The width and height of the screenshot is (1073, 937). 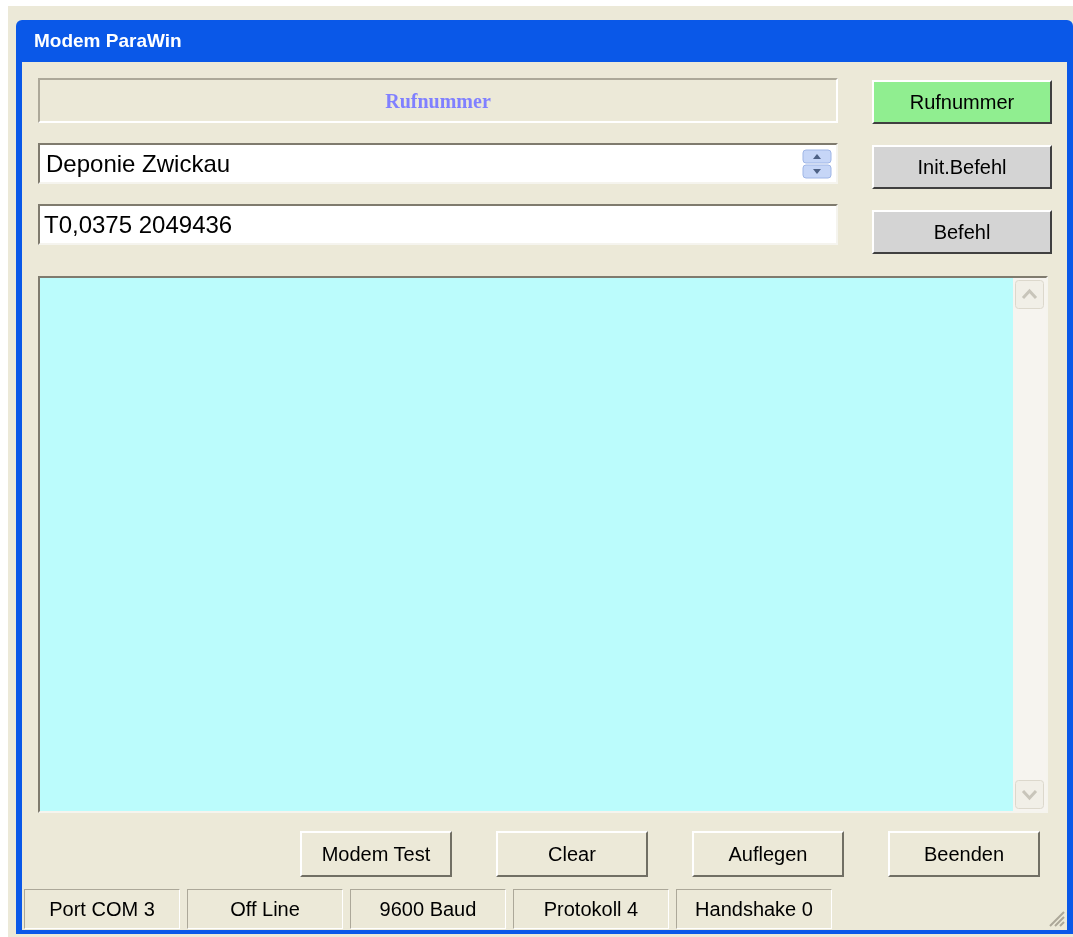 I want to click on scrollbar, so click(x=1029, y=544).